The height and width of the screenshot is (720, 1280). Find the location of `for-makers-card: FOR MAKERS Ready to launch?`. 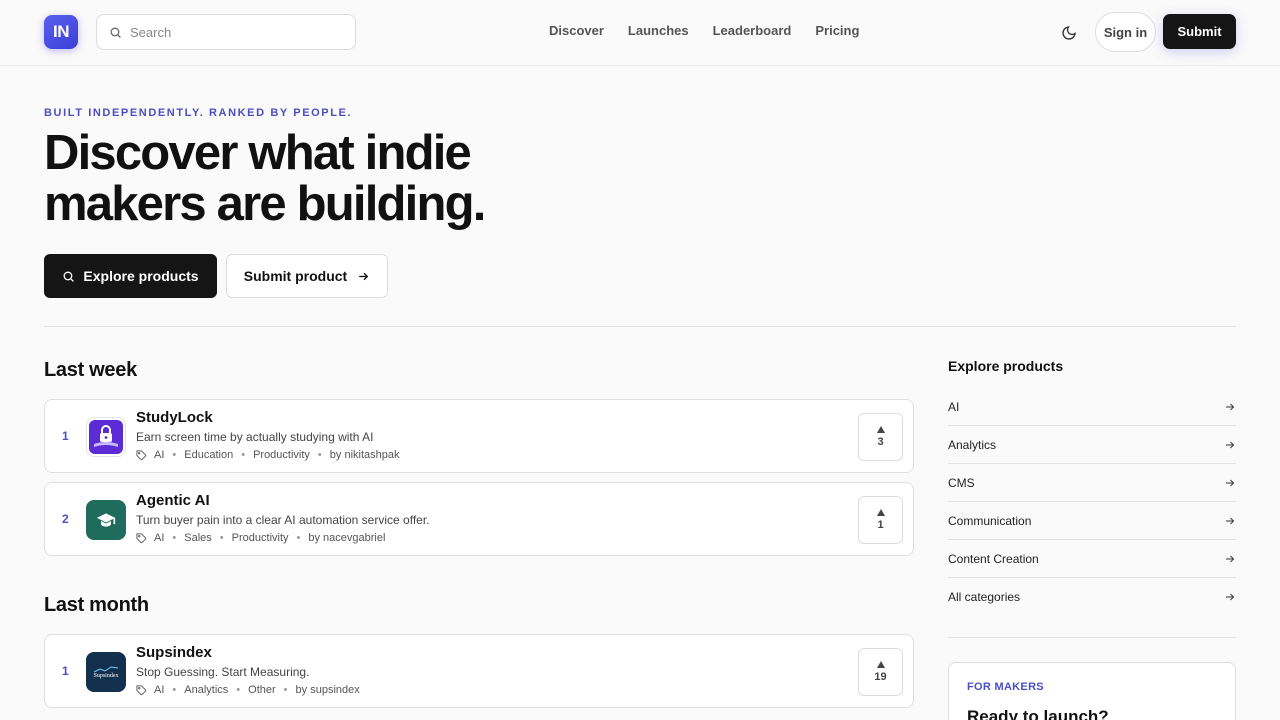

for-makers-card: FOR MAKERS Ready to launch? is located at coordinates (1092, 691).